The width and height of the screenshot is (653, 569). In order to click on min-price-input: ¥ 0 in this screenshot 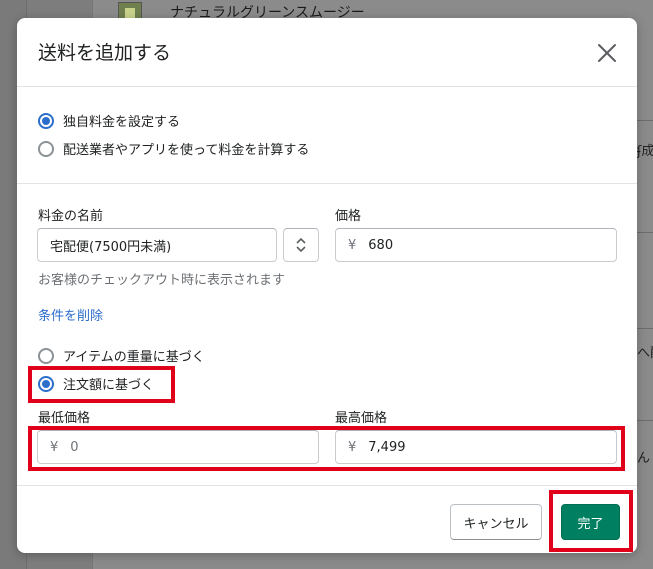, I will do `click(178, 447)`.